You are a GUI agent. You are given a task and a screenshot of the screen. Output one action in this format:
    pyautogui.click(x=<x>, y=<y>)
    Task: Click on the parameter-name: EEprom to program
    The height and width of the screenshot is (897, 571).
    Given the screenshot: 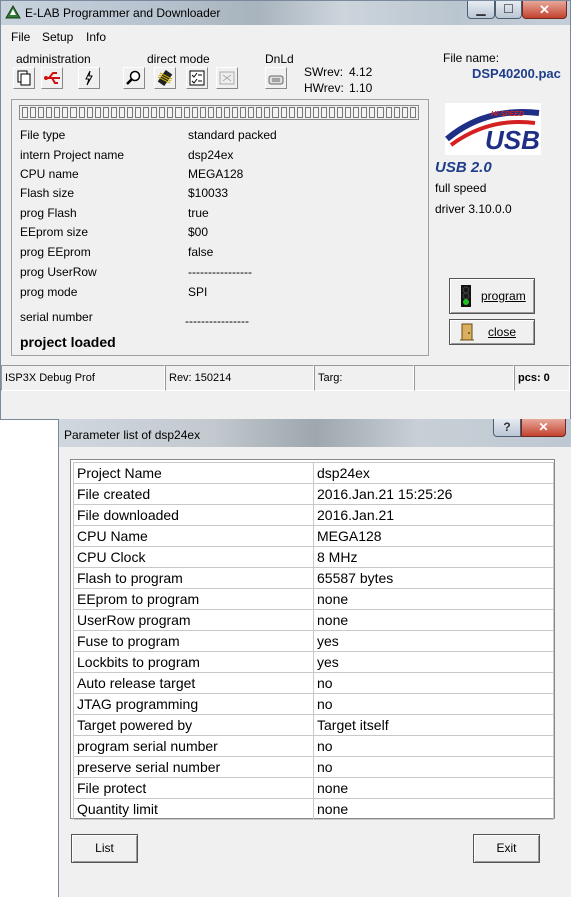 What is the action you would take?
    pyautogui.click(x=193, y=599)
    